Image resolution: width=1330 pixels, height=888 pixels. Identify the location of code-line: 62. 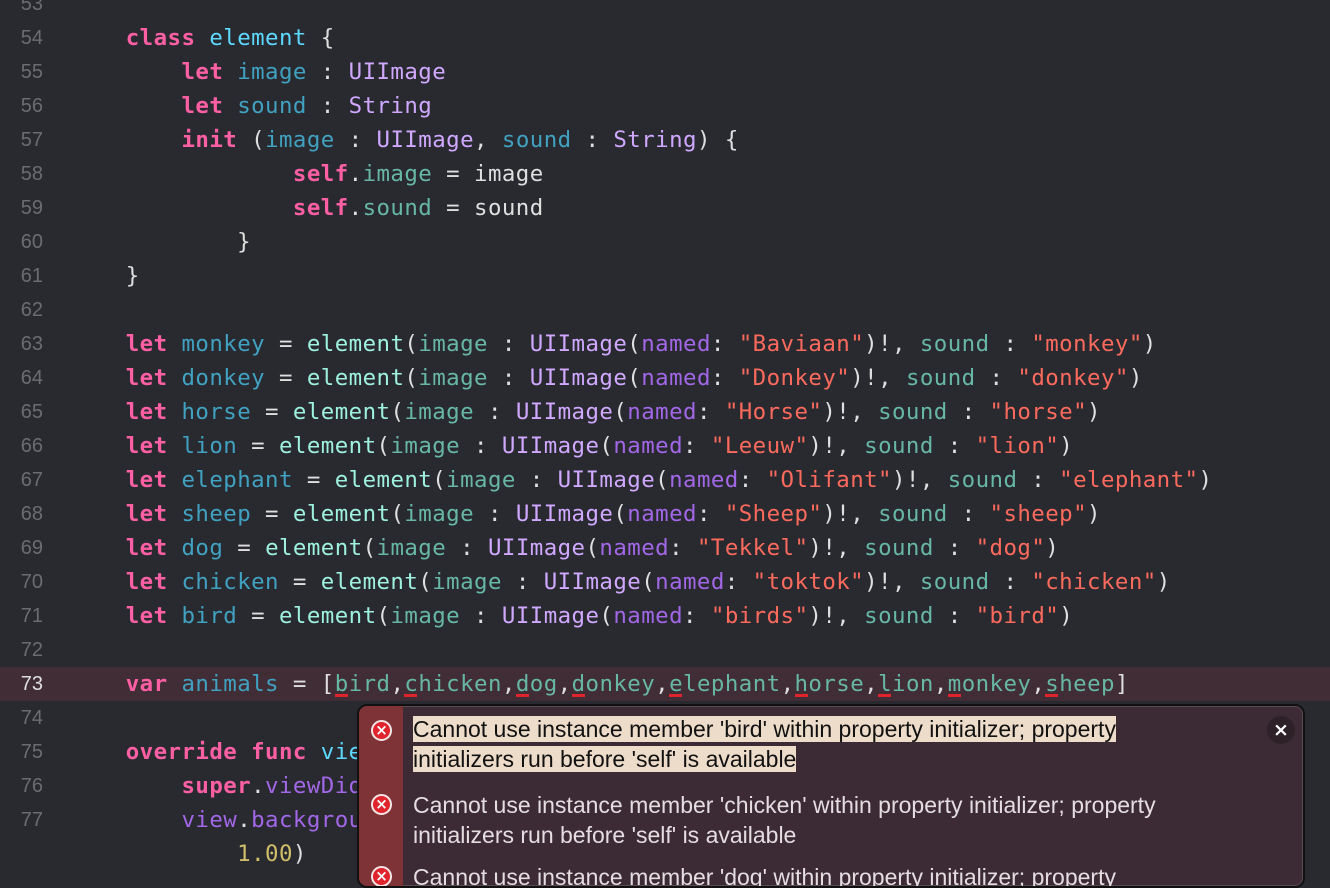
(665, 310).